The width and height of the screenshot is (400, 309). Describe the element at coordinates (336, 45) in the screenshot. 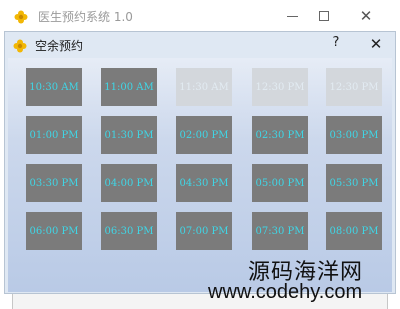

I see `help-button: ?` at that location.